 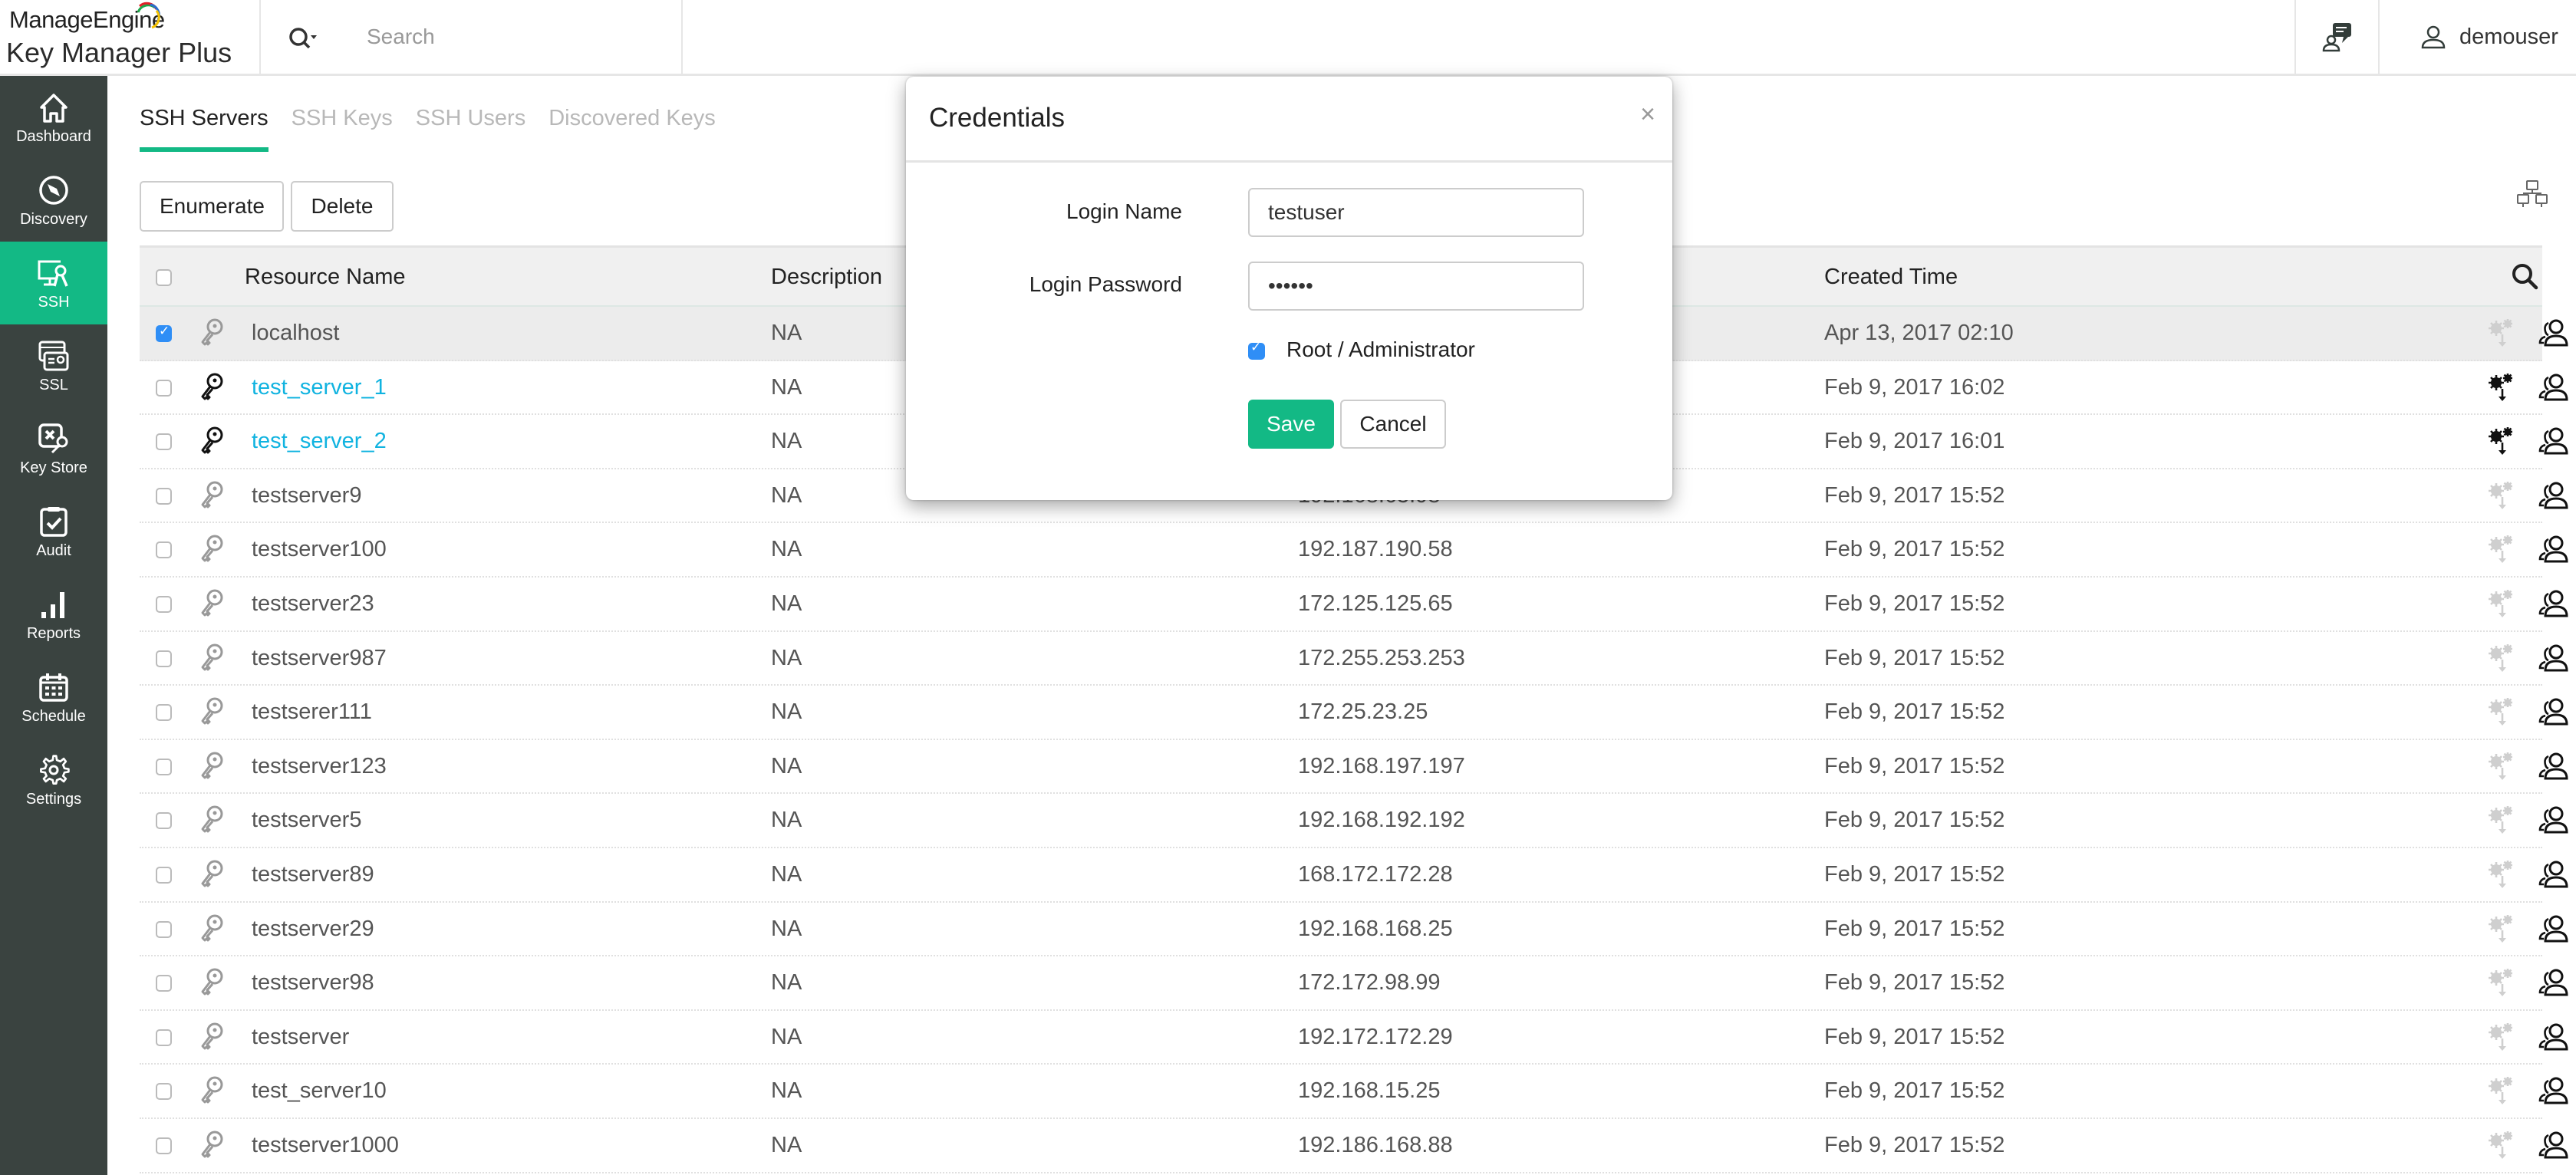 I want to click on column-created-time: Created Time, so click(x=1891, y=277).